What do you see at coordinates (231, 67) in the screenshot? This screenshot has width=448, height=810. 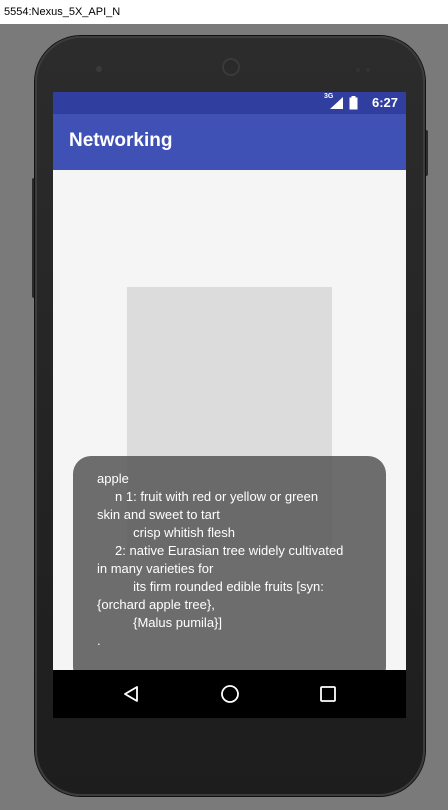 I see `earpiece-speaker-icon` at bounding box center [231, 67].